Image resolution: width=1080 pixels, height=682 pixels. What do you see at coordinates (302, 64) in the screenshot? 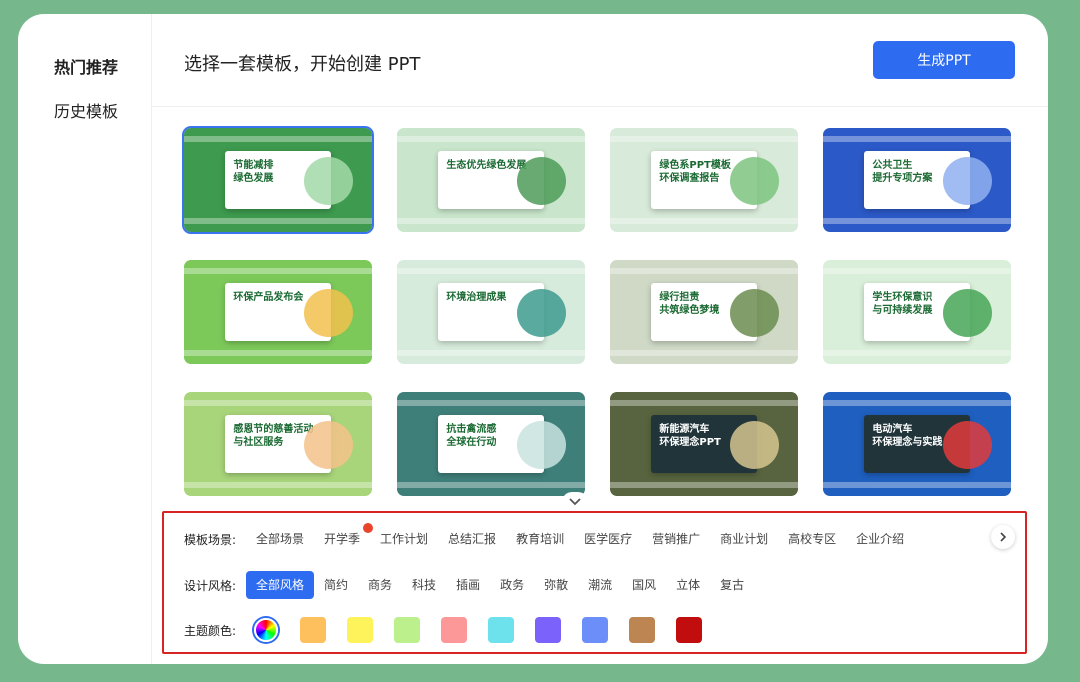
I see `page-title: 选择一套模板，开始创建 PPT` at bounding box center [302, 64].